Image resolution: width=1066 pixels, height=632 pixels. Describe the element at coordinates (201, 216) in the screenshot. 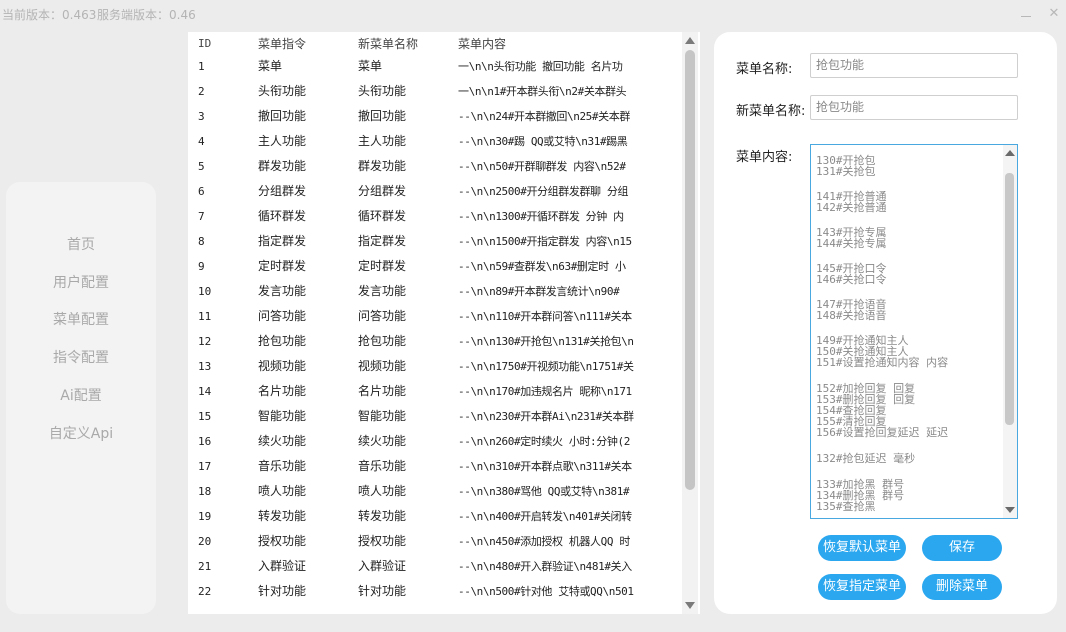

I see `cell-id: 7` at that location.